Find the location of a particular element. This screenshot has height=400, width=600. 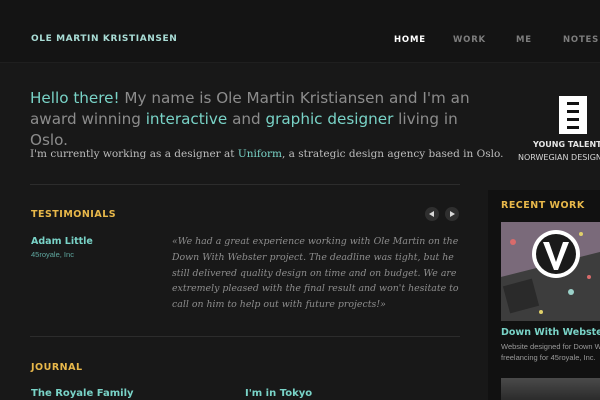

nav-me: ME is located at coordinates (524, 40).